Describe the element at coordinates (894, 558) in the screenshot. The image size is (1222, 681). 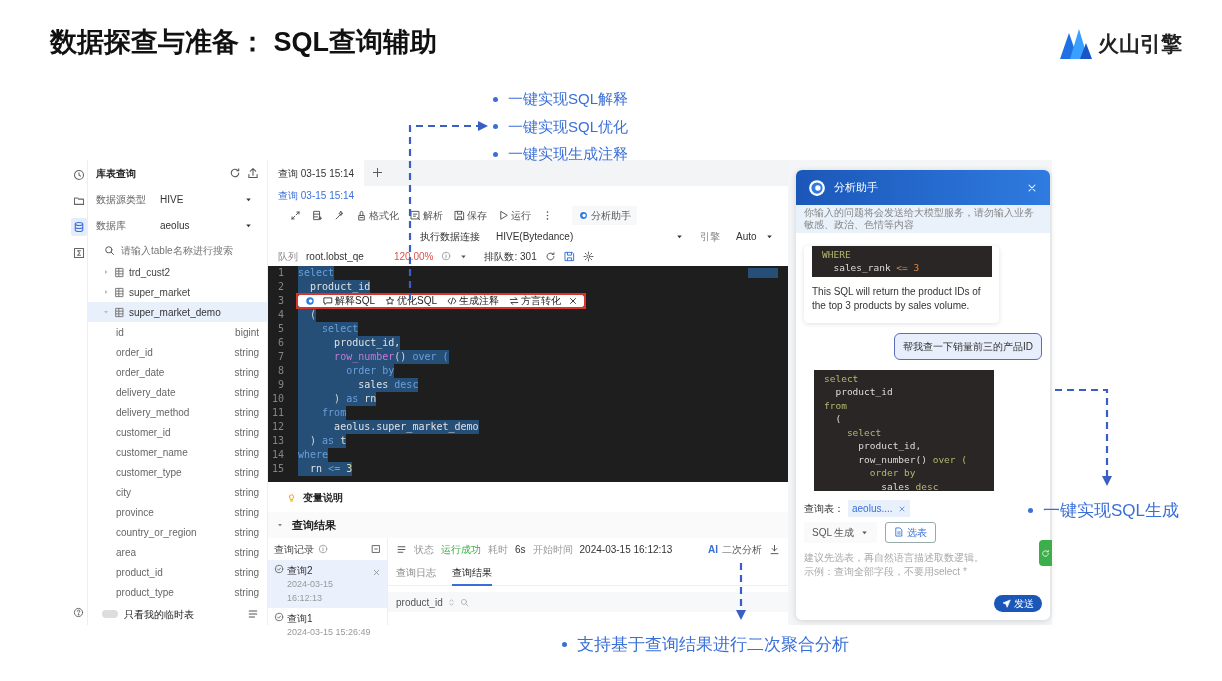
I see `placeholder-text: 建议先选表，再自然语言描述取数逻辑。` at that location.